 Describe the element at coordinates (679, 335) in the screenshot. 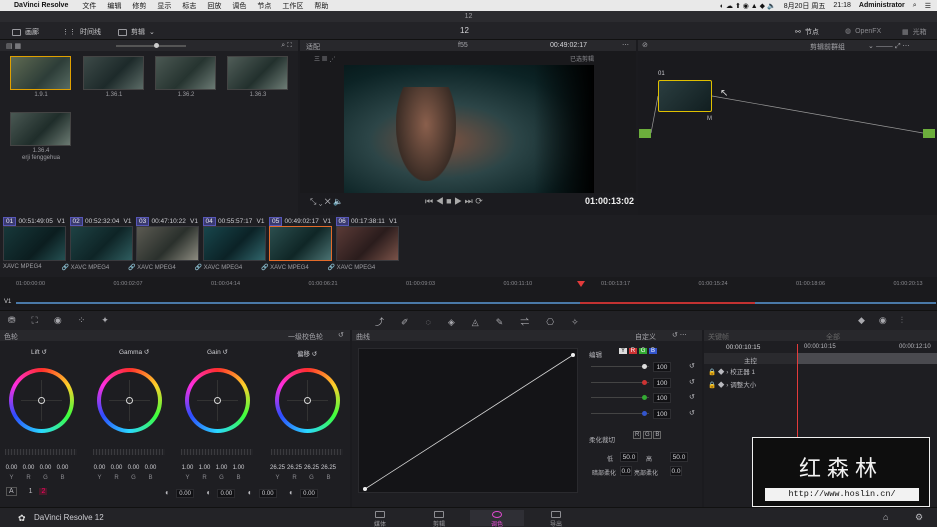

I see `curves-more-icon: ↺ ⋯` at that location.